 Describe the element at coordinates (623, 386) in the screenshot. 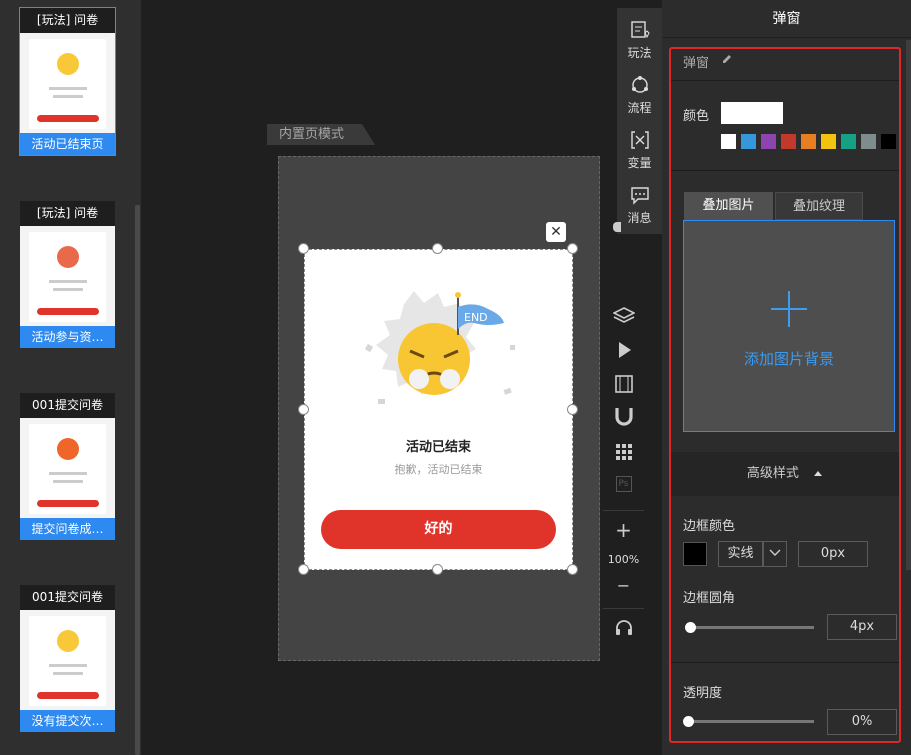

I see `film-icon` at that location.